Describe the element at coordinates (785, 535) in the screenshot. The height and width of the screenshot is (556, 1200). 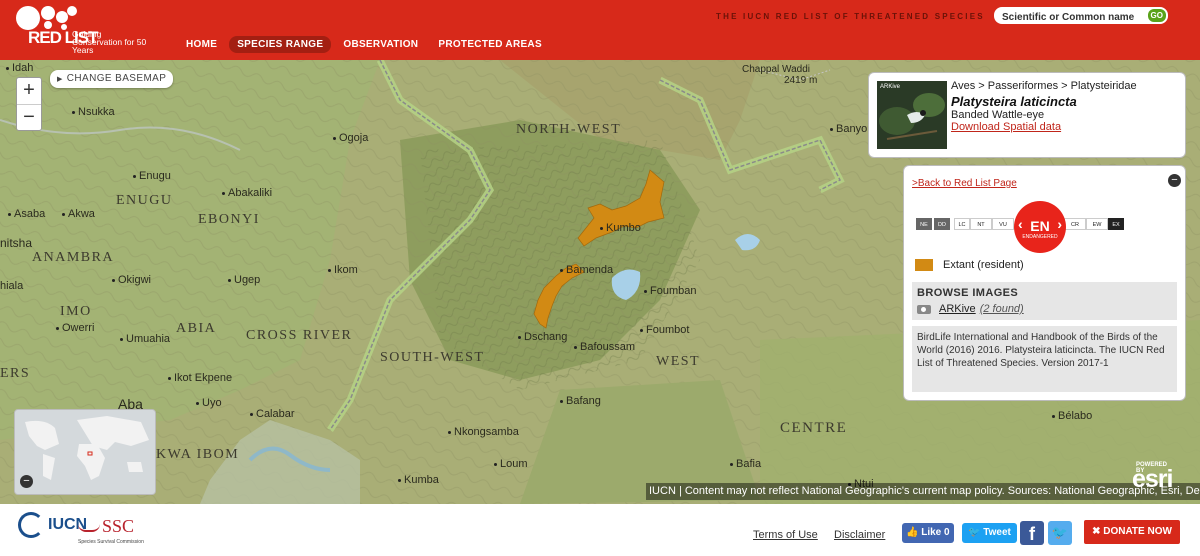
I see `terms-of-use-link: Terms of Use` at that location.